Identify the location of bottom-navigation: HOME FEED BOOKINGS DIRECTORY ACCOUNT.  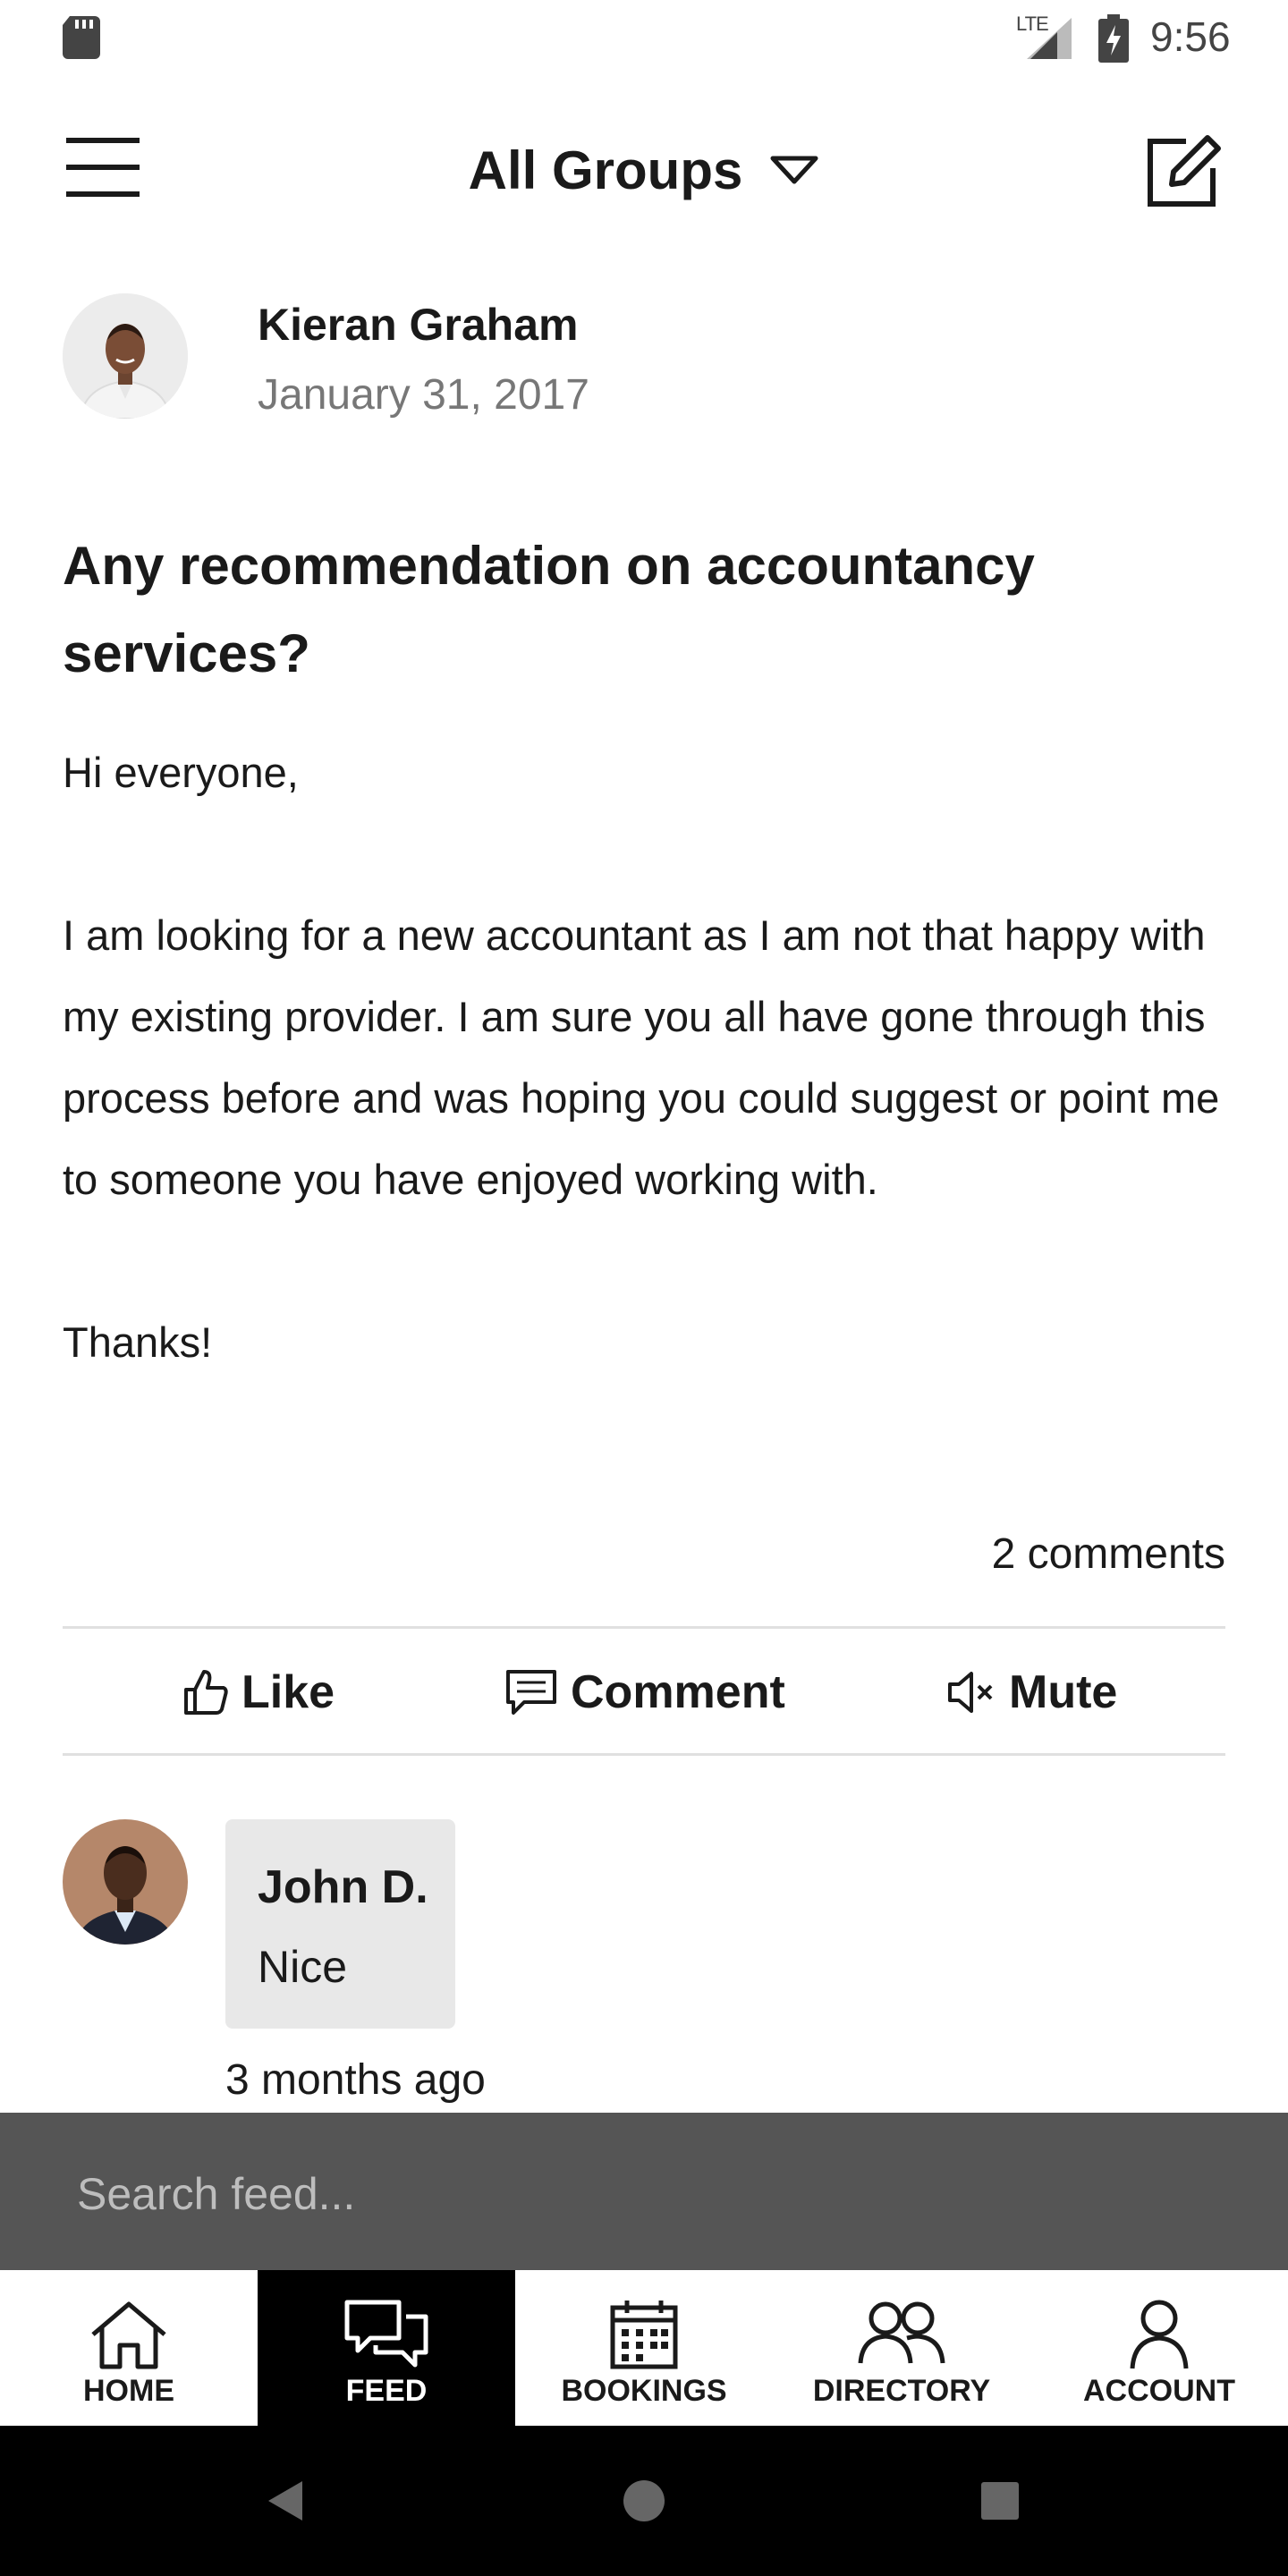
(644, 2348).